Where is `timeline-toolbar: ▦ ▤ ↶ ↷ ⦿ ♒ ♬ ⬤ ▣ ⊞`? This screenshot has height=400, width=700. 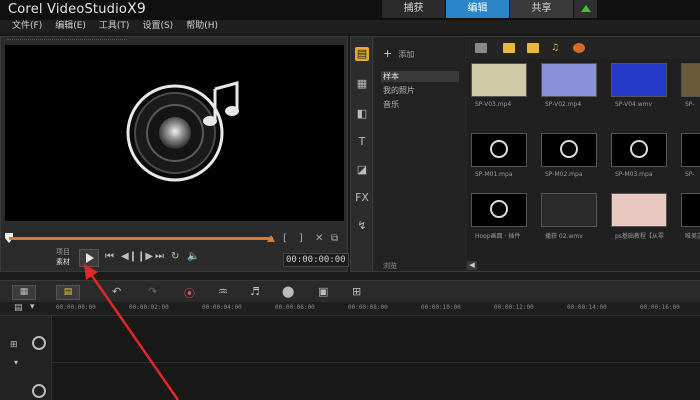 timeline-toolbar: ▦ ▤ ↶ ↷ ⦿ ♒ ♬ ⬤ ▣ ⊞ is located at coordinates (350, 291).